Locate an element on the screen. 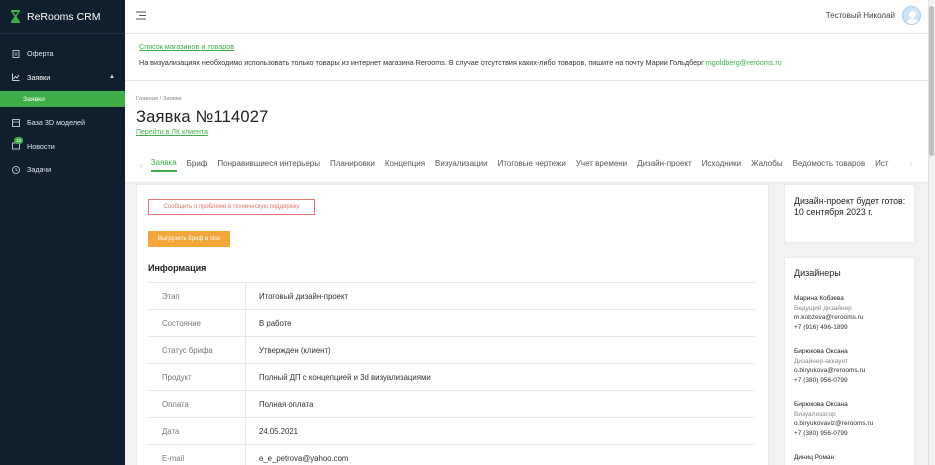  brand: ReRooms CRM is located at coordinates (62, 17).